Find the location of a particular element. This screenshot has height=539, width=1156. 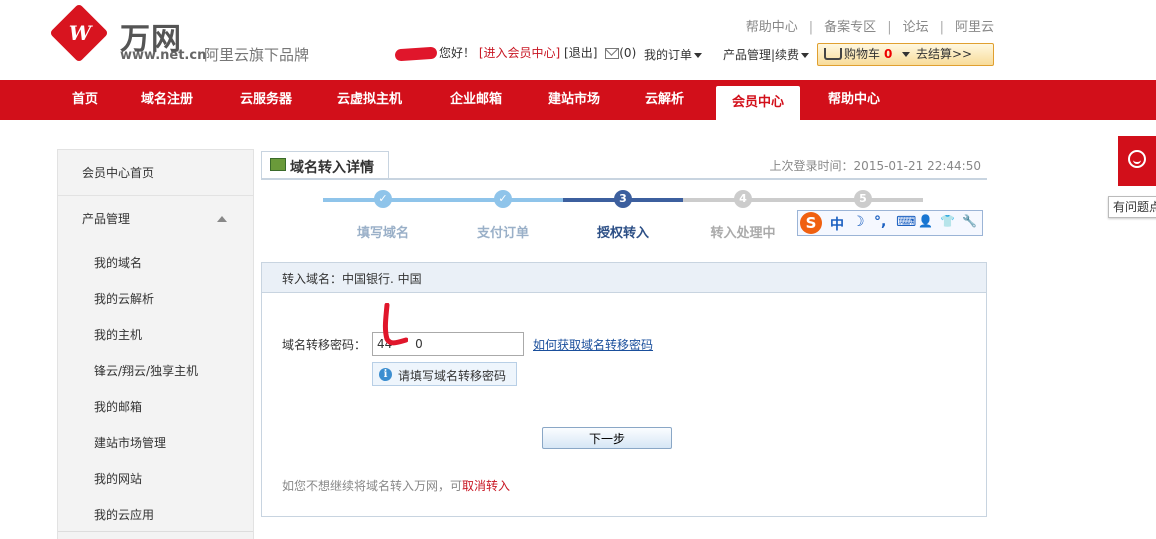

skin-icon: 👕 is located at coordinates (947, 221).